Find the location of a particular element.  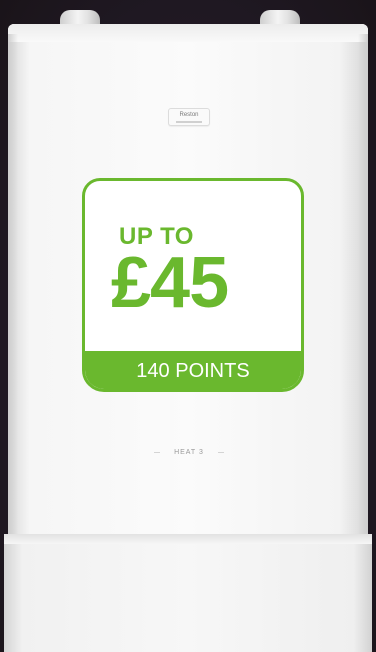

offer-points-band: 140 POINTS is located at coordinates (193, 370).